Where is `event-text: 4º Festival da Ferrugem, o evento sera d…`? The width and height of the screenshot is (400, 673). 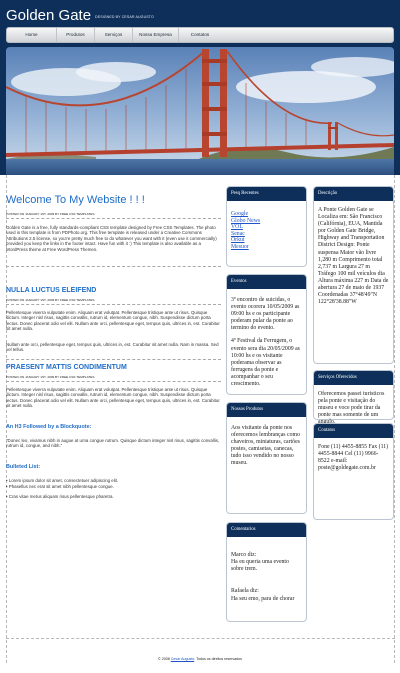 event-text: 4º Festival da Ferrugem, o evento sera d… is located at coordinates (265, 363).